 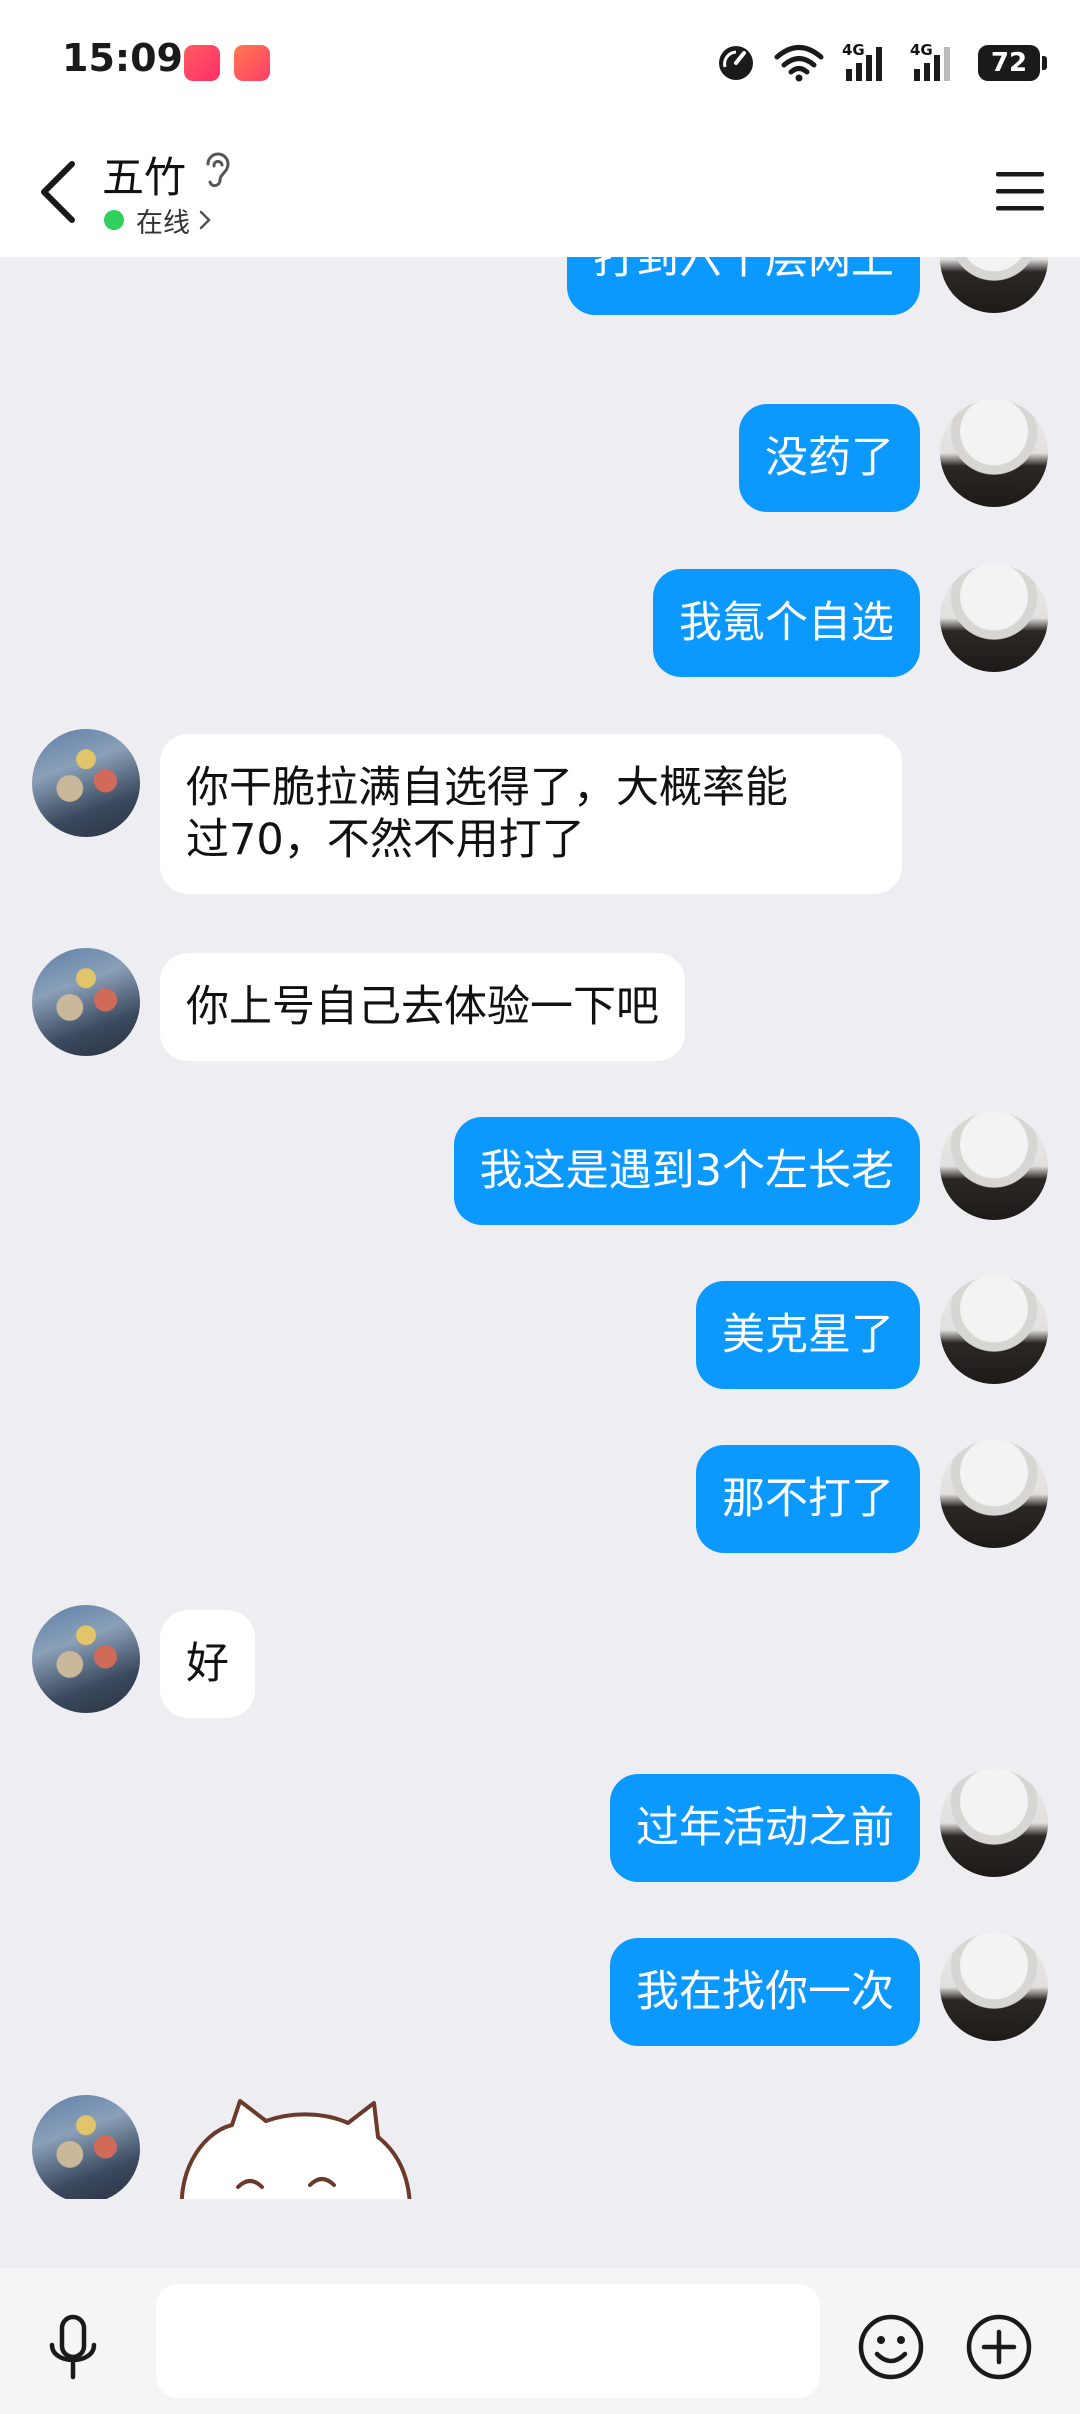 I want to click on message-bubble: 没药了, so click(x=829, y=458).